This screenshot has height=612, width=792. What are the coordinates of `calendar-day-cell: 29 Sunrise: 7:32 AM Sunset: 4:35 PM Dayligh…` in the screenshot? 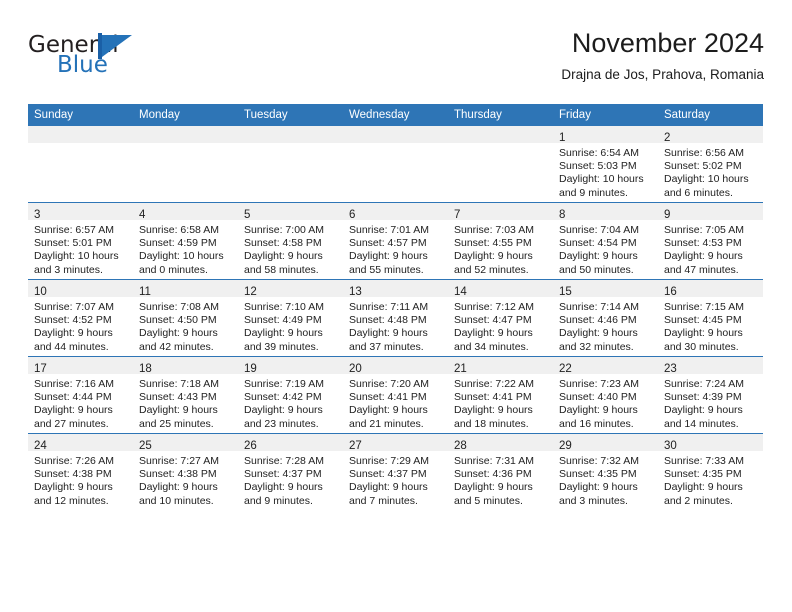 It's located at (605, 471).